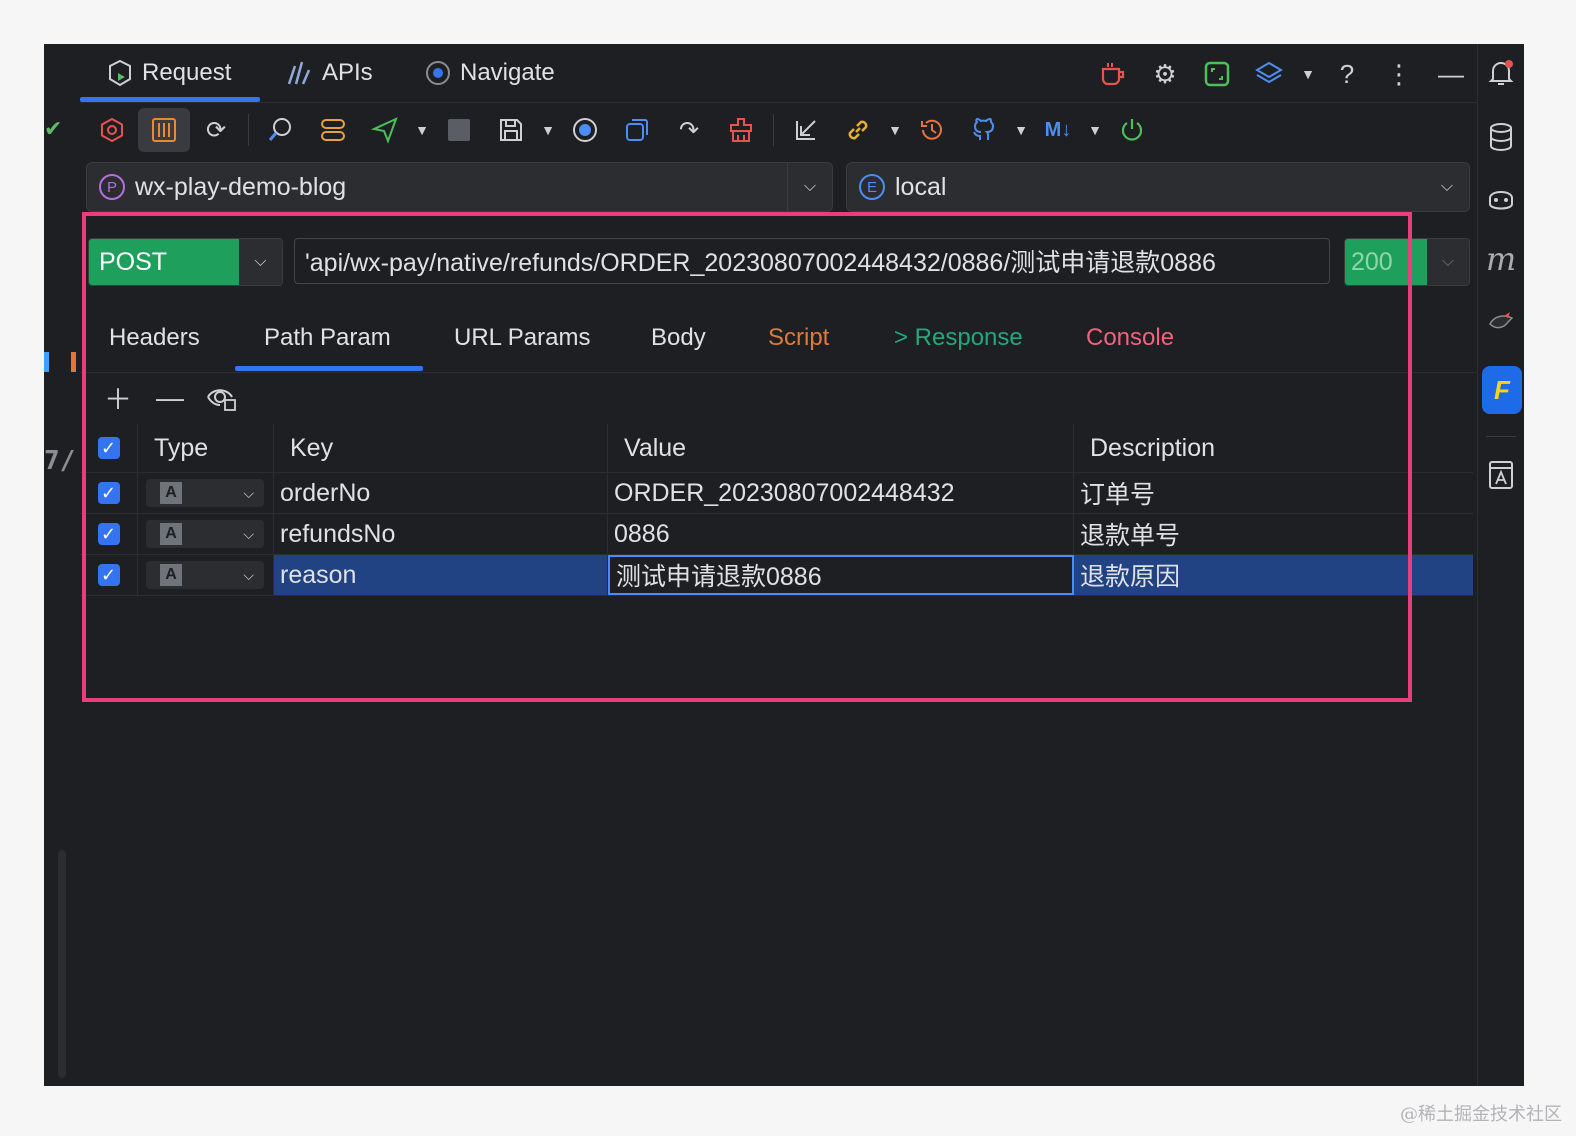  I want to click on request-toolbar: ⟳ ▼ ▼ ↷ ▼ ▼ M↓ ▼, so click(778, 130).